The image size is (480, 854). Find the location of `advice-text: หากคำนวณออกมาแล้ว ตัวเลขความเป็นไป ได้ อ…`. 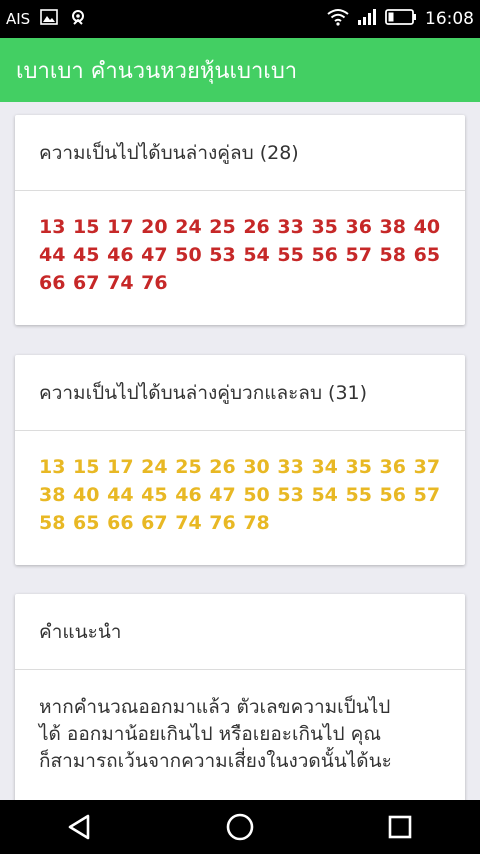

advice-text: หากคำนวณออกมาแล้ว ตัวเลขความเป็นไป ได้ อ… is located at coordinates (240, 734).